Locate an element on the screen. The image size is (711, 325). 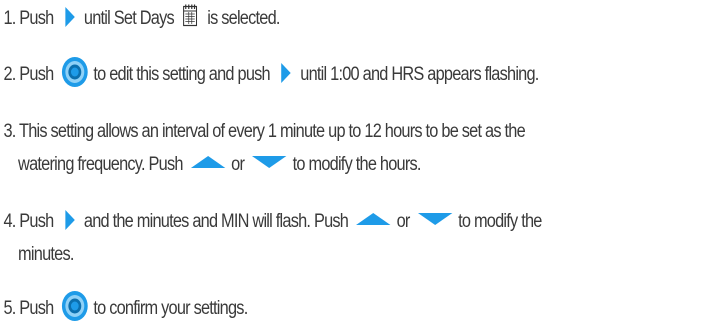
step-text: to confirm your settings. is located at coordinates (170, 308).